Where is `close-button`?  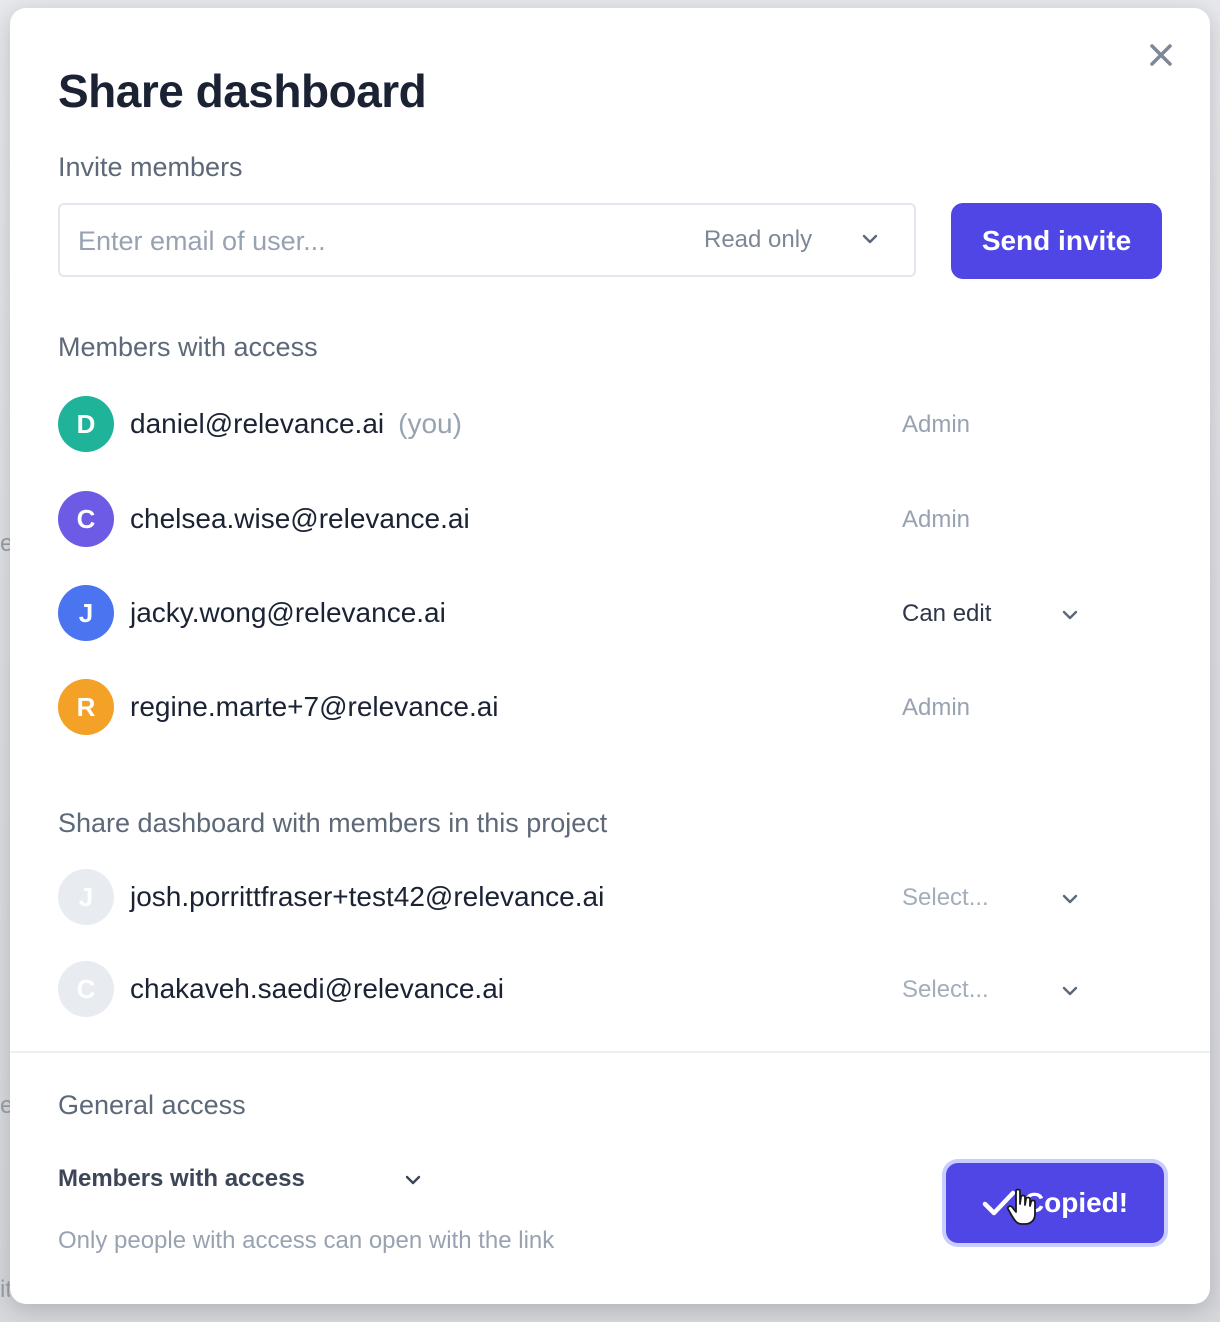 close-button is located at coordinates (1161, 55).